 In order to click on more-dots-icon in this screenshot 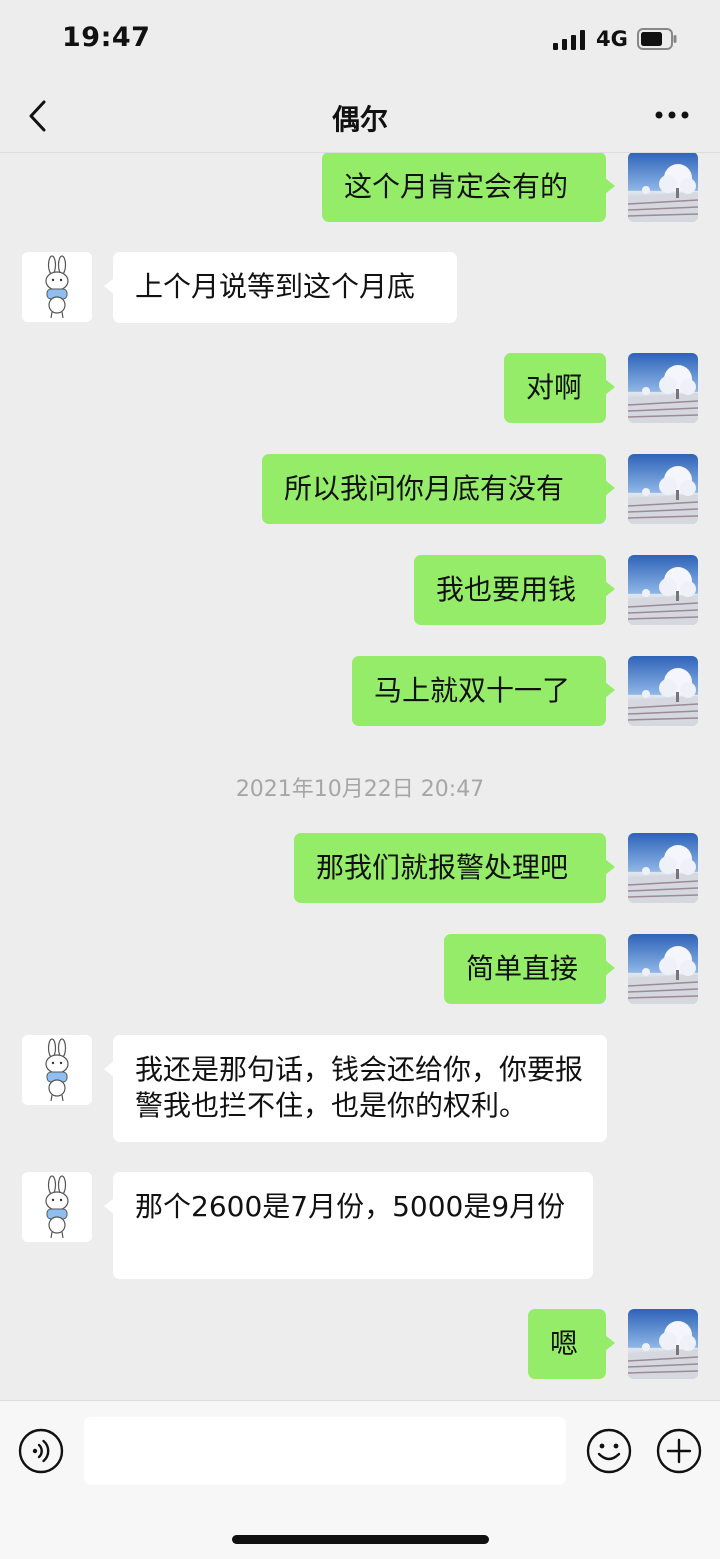, I will do `click(672, 115)`.